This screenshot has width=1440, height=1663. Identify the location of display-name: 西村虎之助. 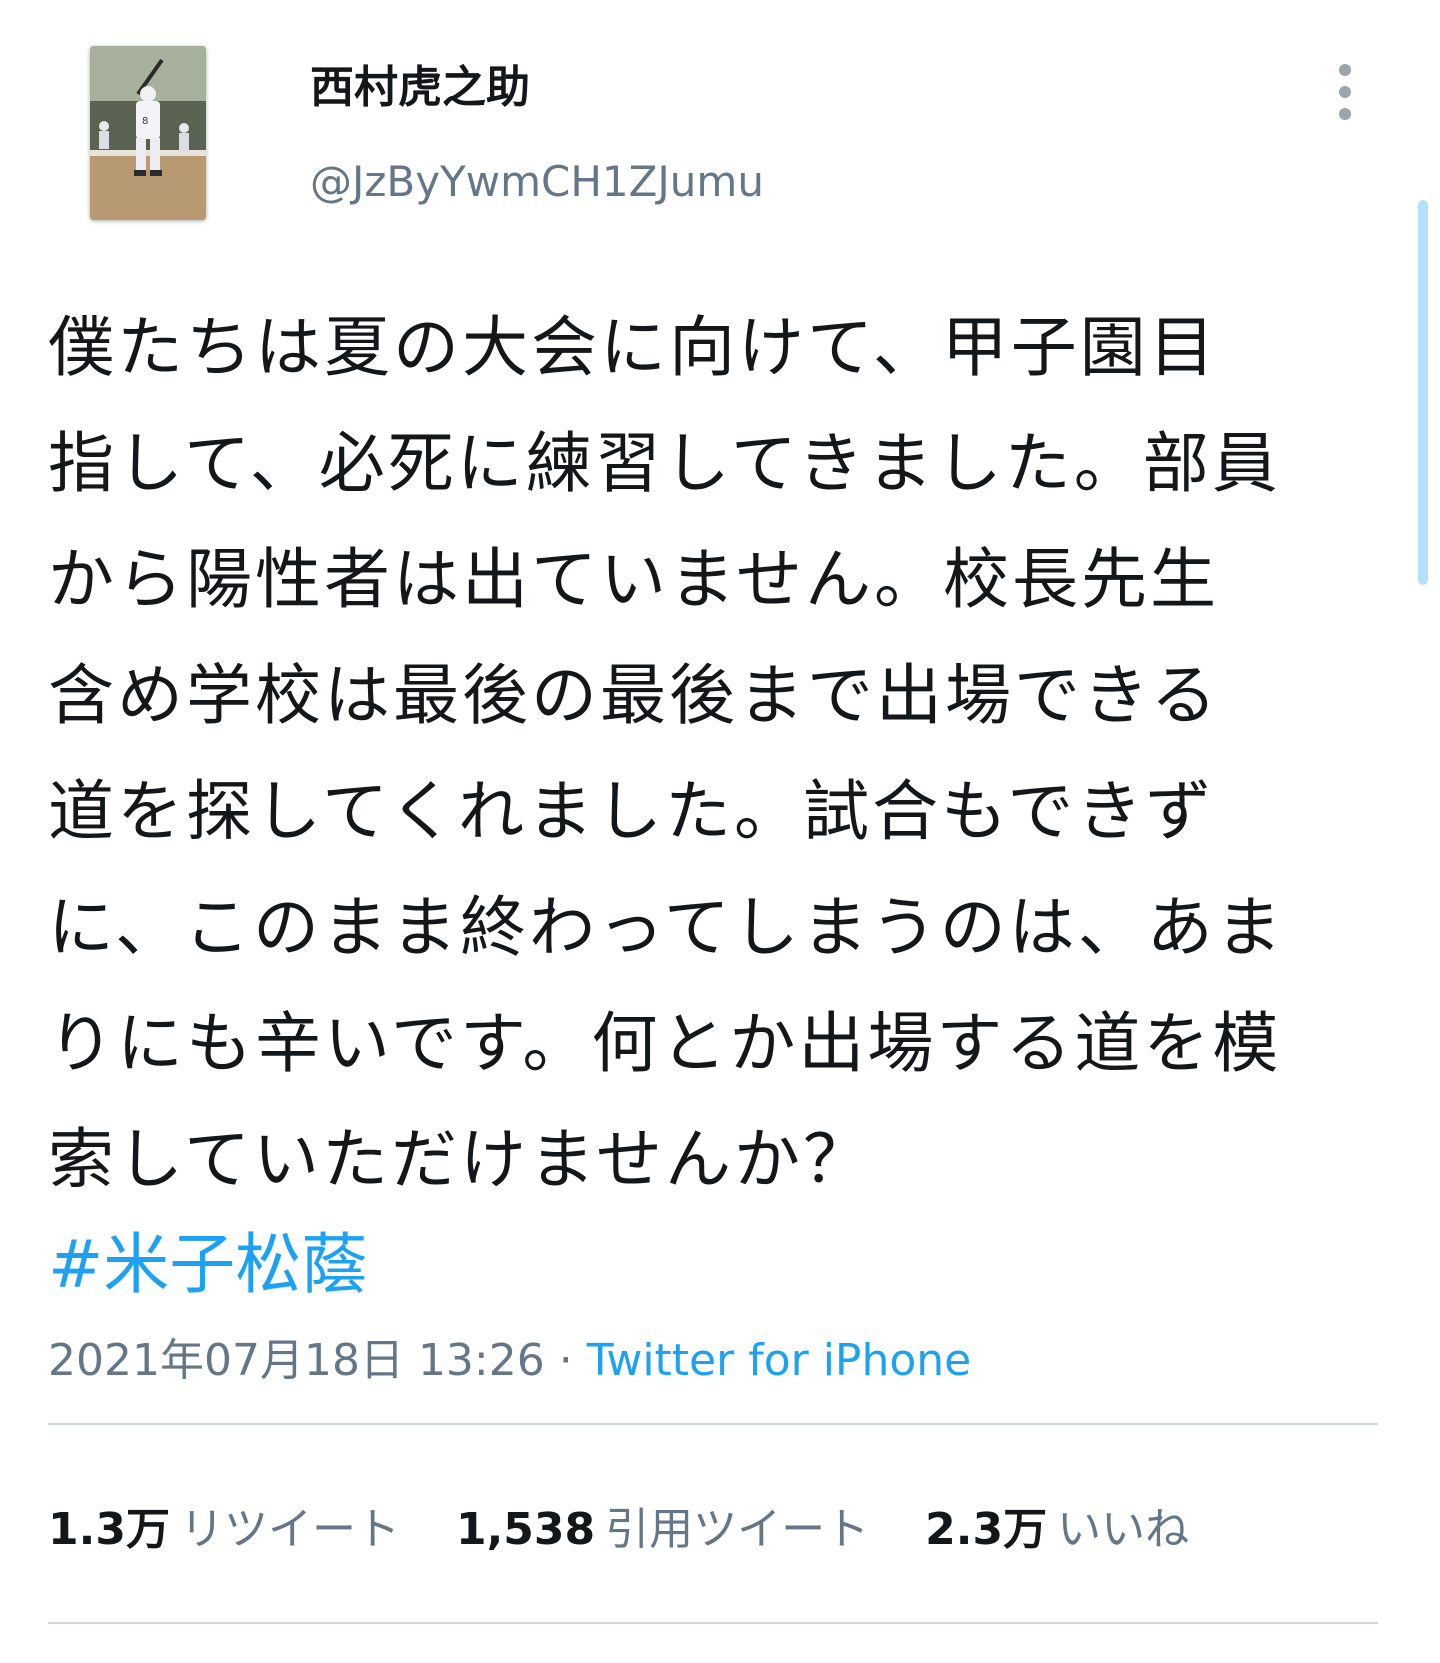
(420, 88).